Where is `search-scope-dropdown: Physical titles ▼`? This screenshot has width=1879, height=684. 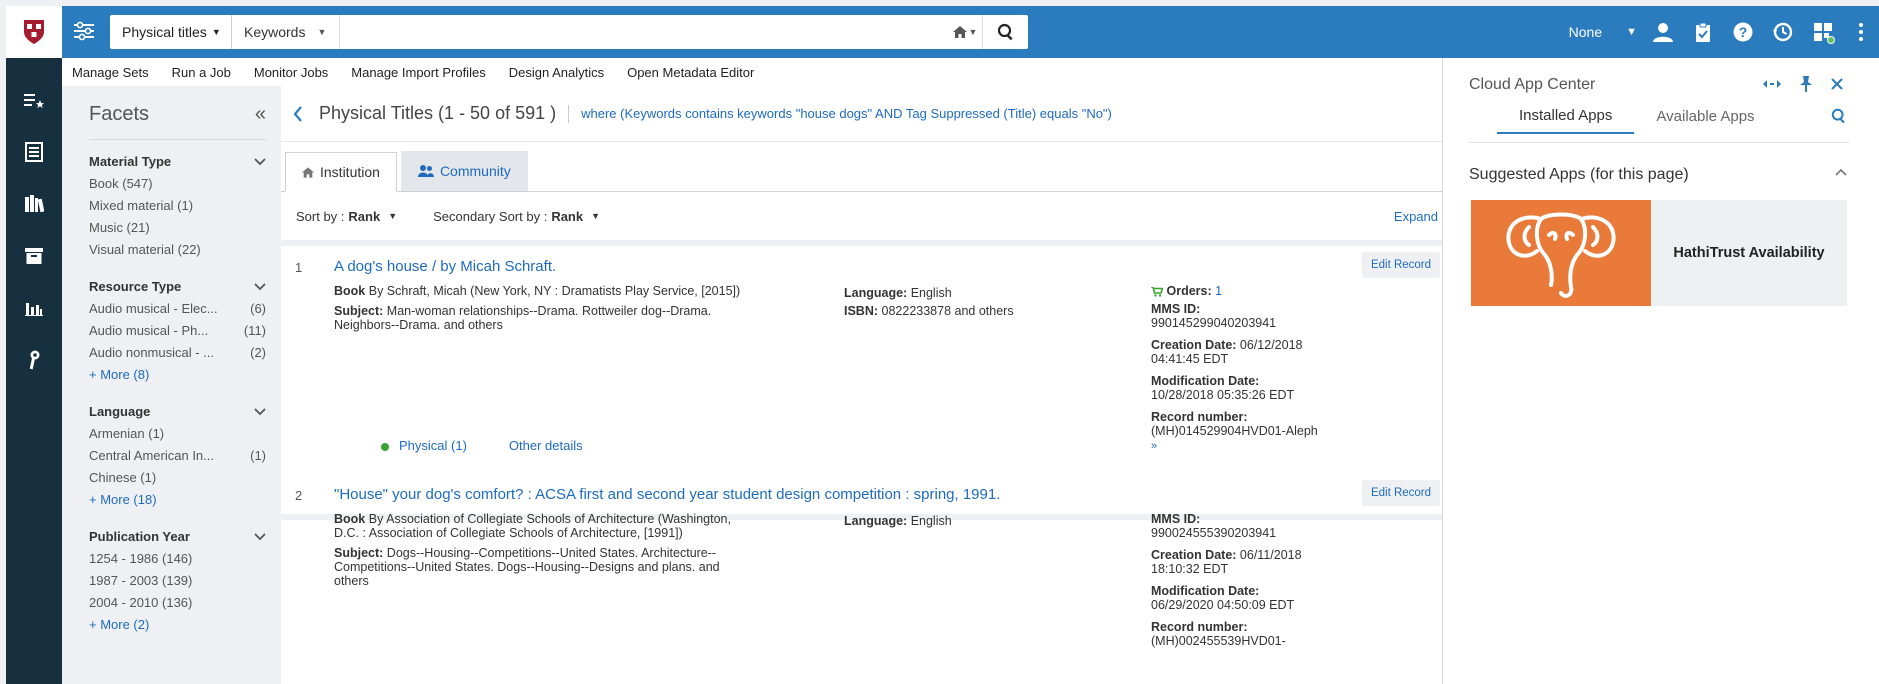 search-scope-dropdown: Physical titles ▼ is located at coordinates (171, 32).